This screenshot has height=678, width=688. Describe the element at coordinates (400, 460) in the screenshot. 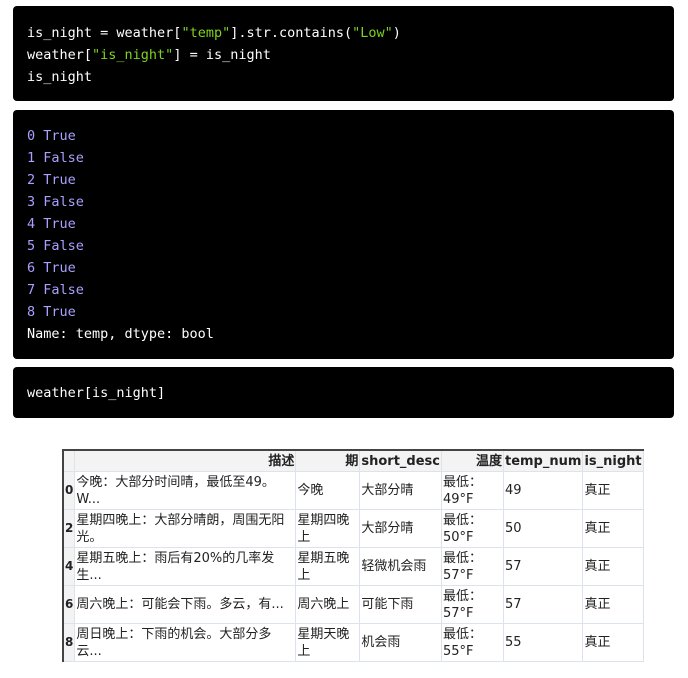

I see `column-header: short_desc` at that location.